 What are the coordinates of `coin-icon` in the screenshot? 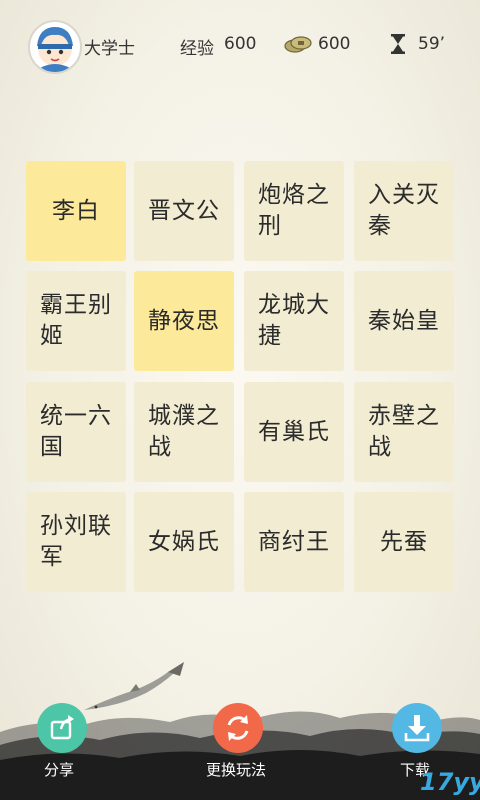 It's located at (298, 46).